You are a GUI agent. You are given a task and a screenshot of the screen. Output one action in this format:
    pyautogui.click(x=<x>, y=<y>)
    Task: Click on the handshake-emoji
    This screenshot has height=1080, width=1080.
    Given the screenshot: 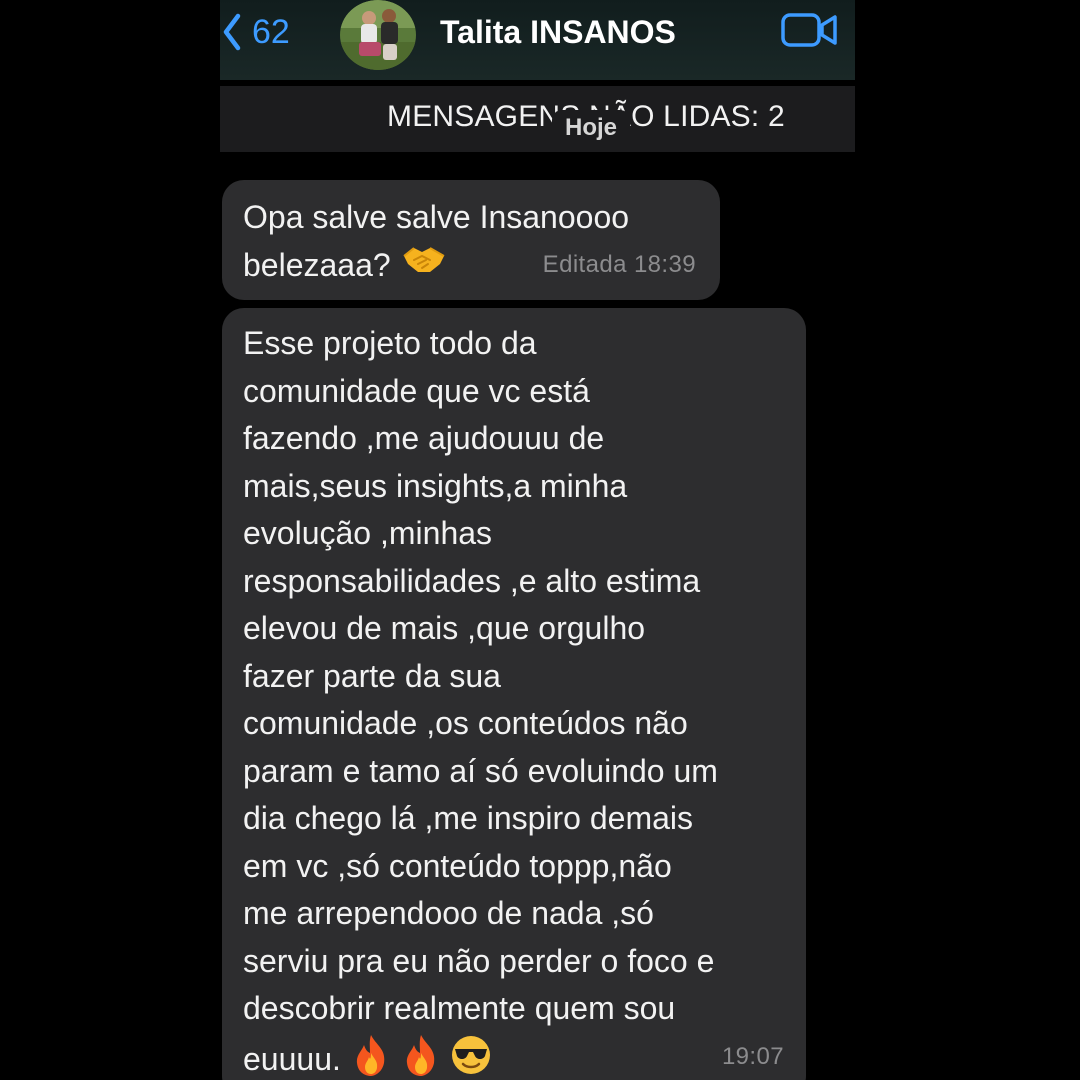 What is the action you would take?
    pyautogui.click(x=424, y=267)
    